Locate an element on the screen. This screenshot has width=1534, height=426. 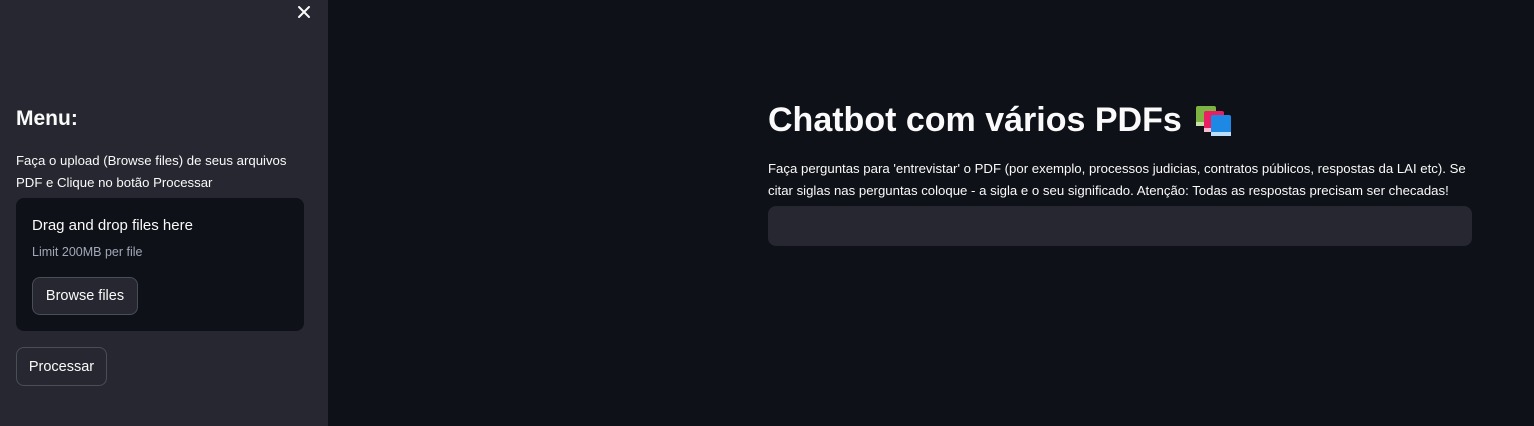
close-icon is located at coordinates (304, 12).